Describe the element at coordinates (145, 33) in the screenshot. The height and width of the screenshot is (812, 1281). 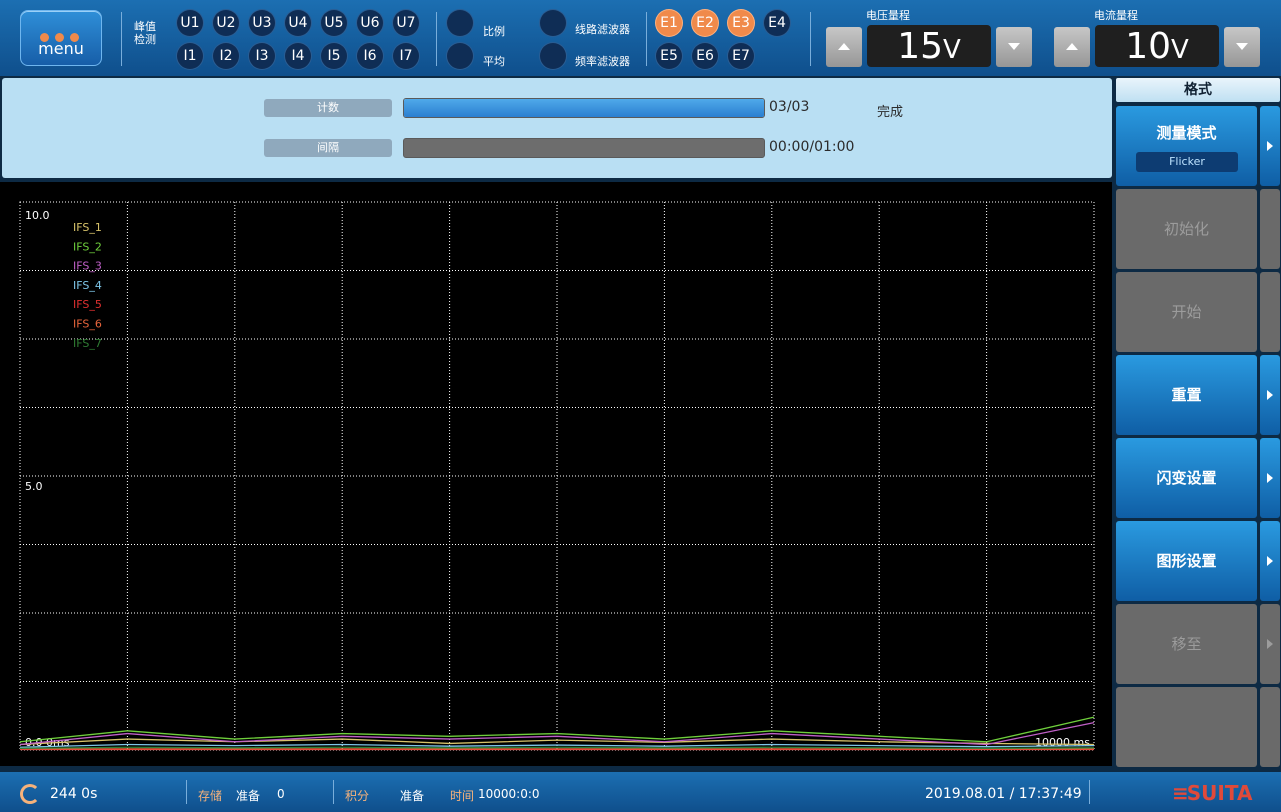
I see `peak-detect-label: 峰值 检测` at that location.